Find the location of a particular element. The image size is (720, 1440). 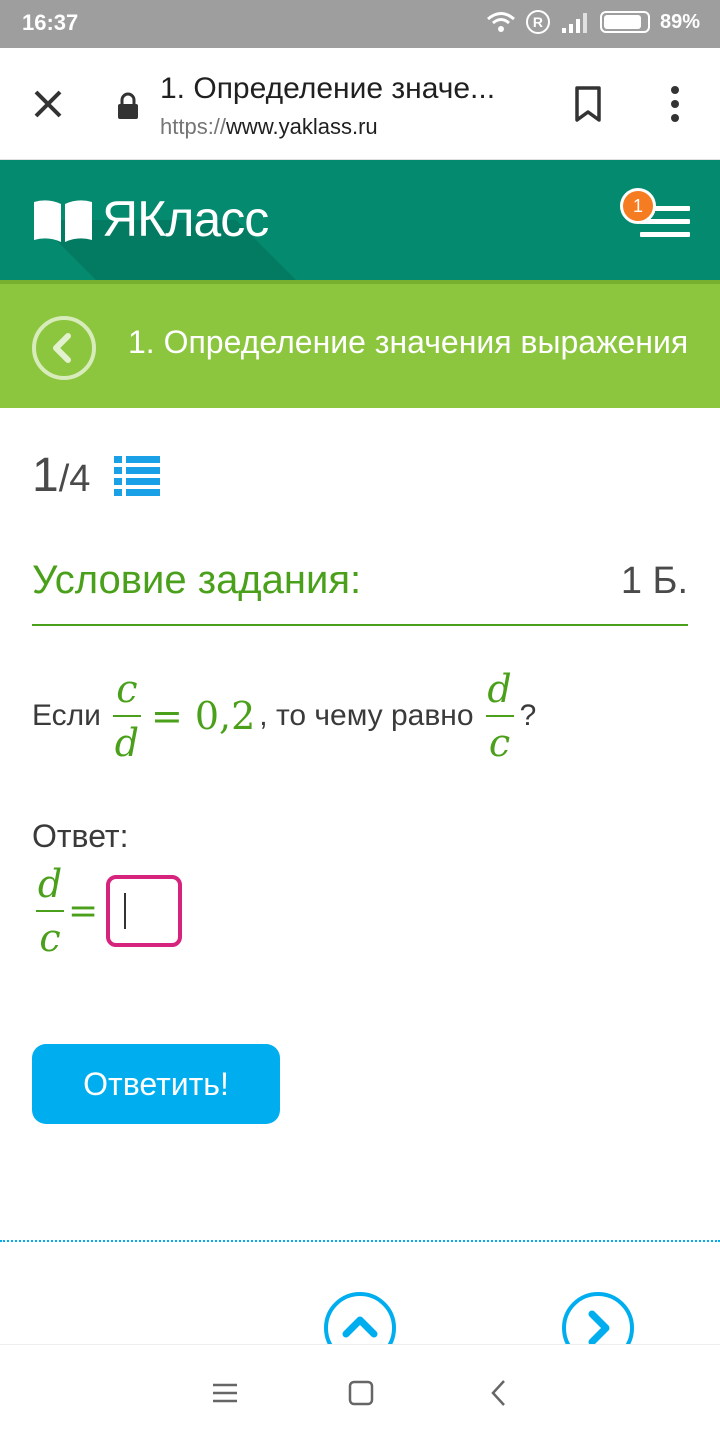

battery-percent: 89% is located at coordinates (679, 21).